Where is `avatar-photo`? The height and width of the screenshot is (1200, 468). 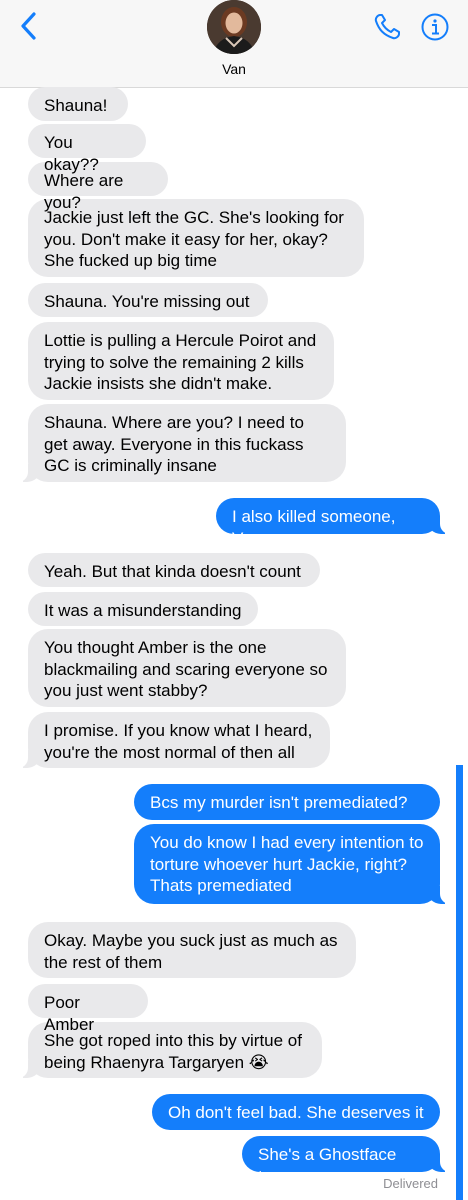
avatar-photo is located at coordinates (234, 27).